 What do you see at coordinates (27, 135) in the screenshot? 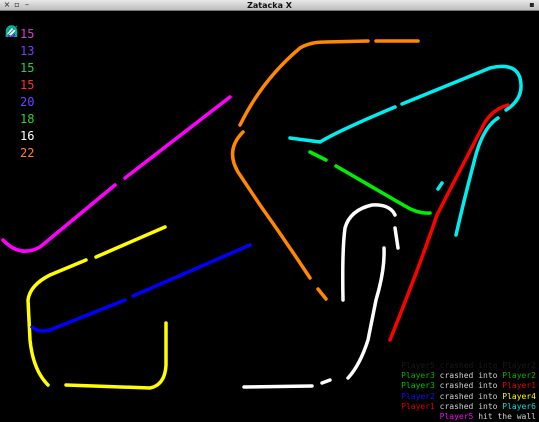
I see `powerup-count: 16` at bounding box center [27, 135].